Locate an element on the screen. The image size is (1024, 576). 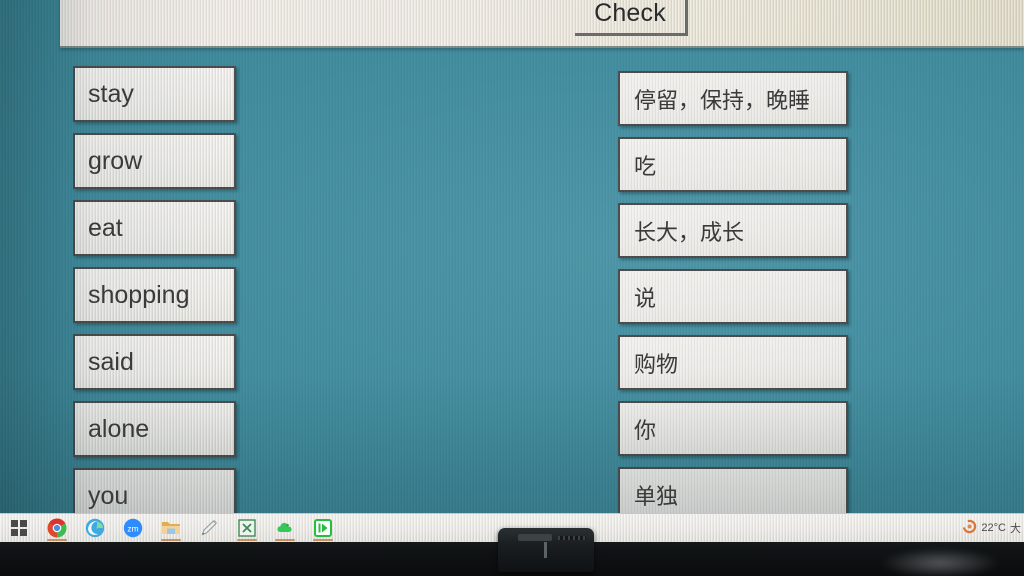
english-word-card: shopping is located at coordinates (154, 295).